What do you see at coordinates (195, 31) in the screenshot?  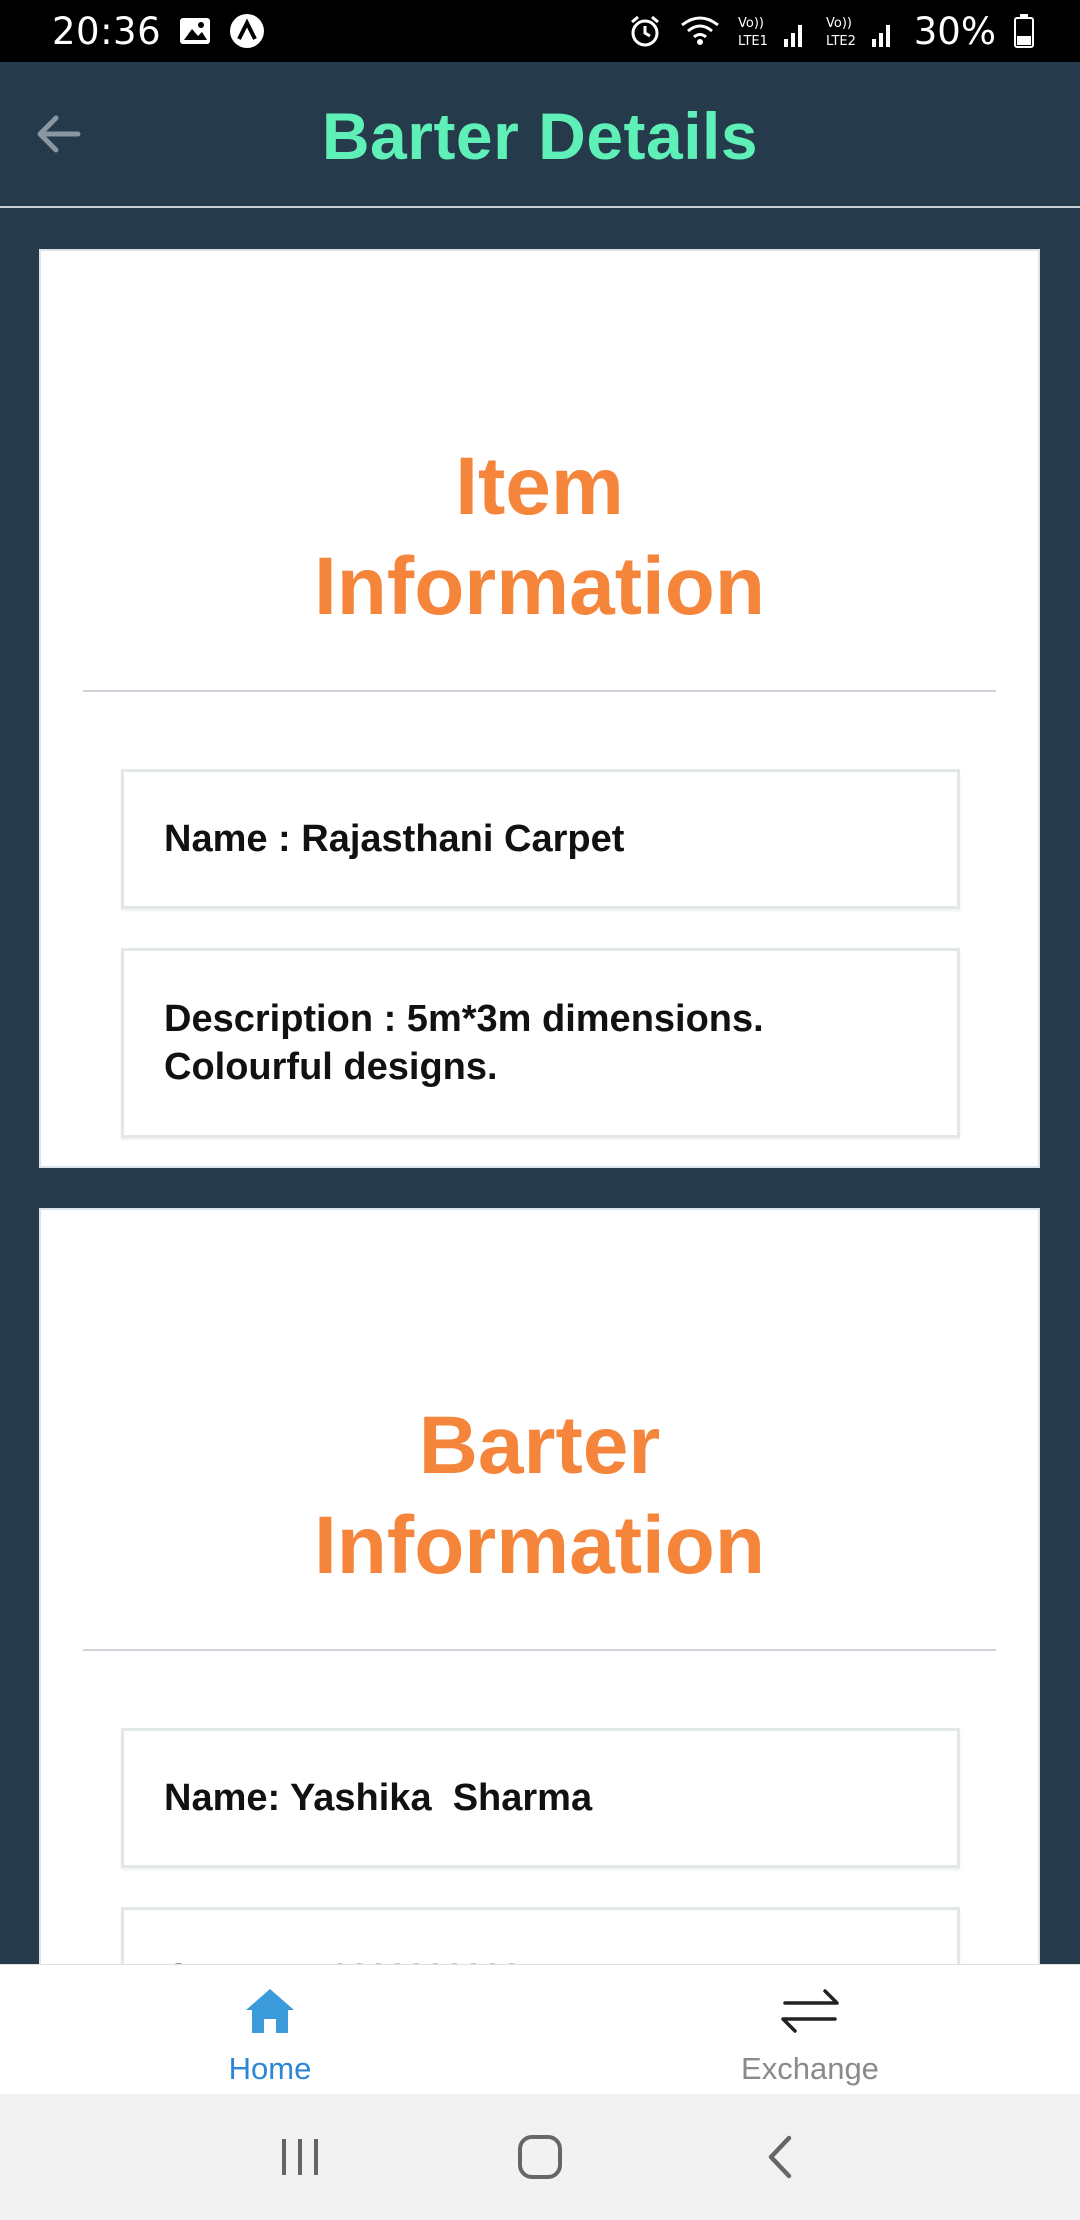 I see `gallery-notification-icon` at bounding box center [195, 31].